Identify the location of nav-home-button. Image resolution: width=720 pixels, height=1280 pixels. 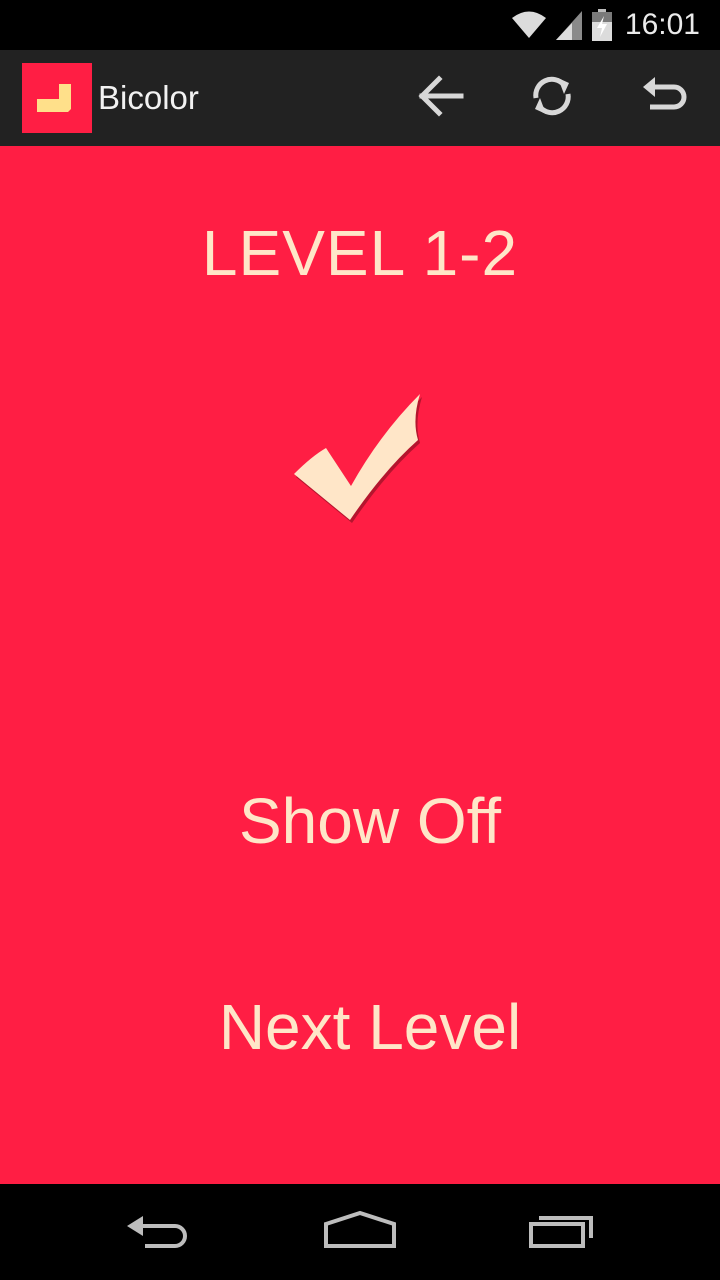
(360, 1232).